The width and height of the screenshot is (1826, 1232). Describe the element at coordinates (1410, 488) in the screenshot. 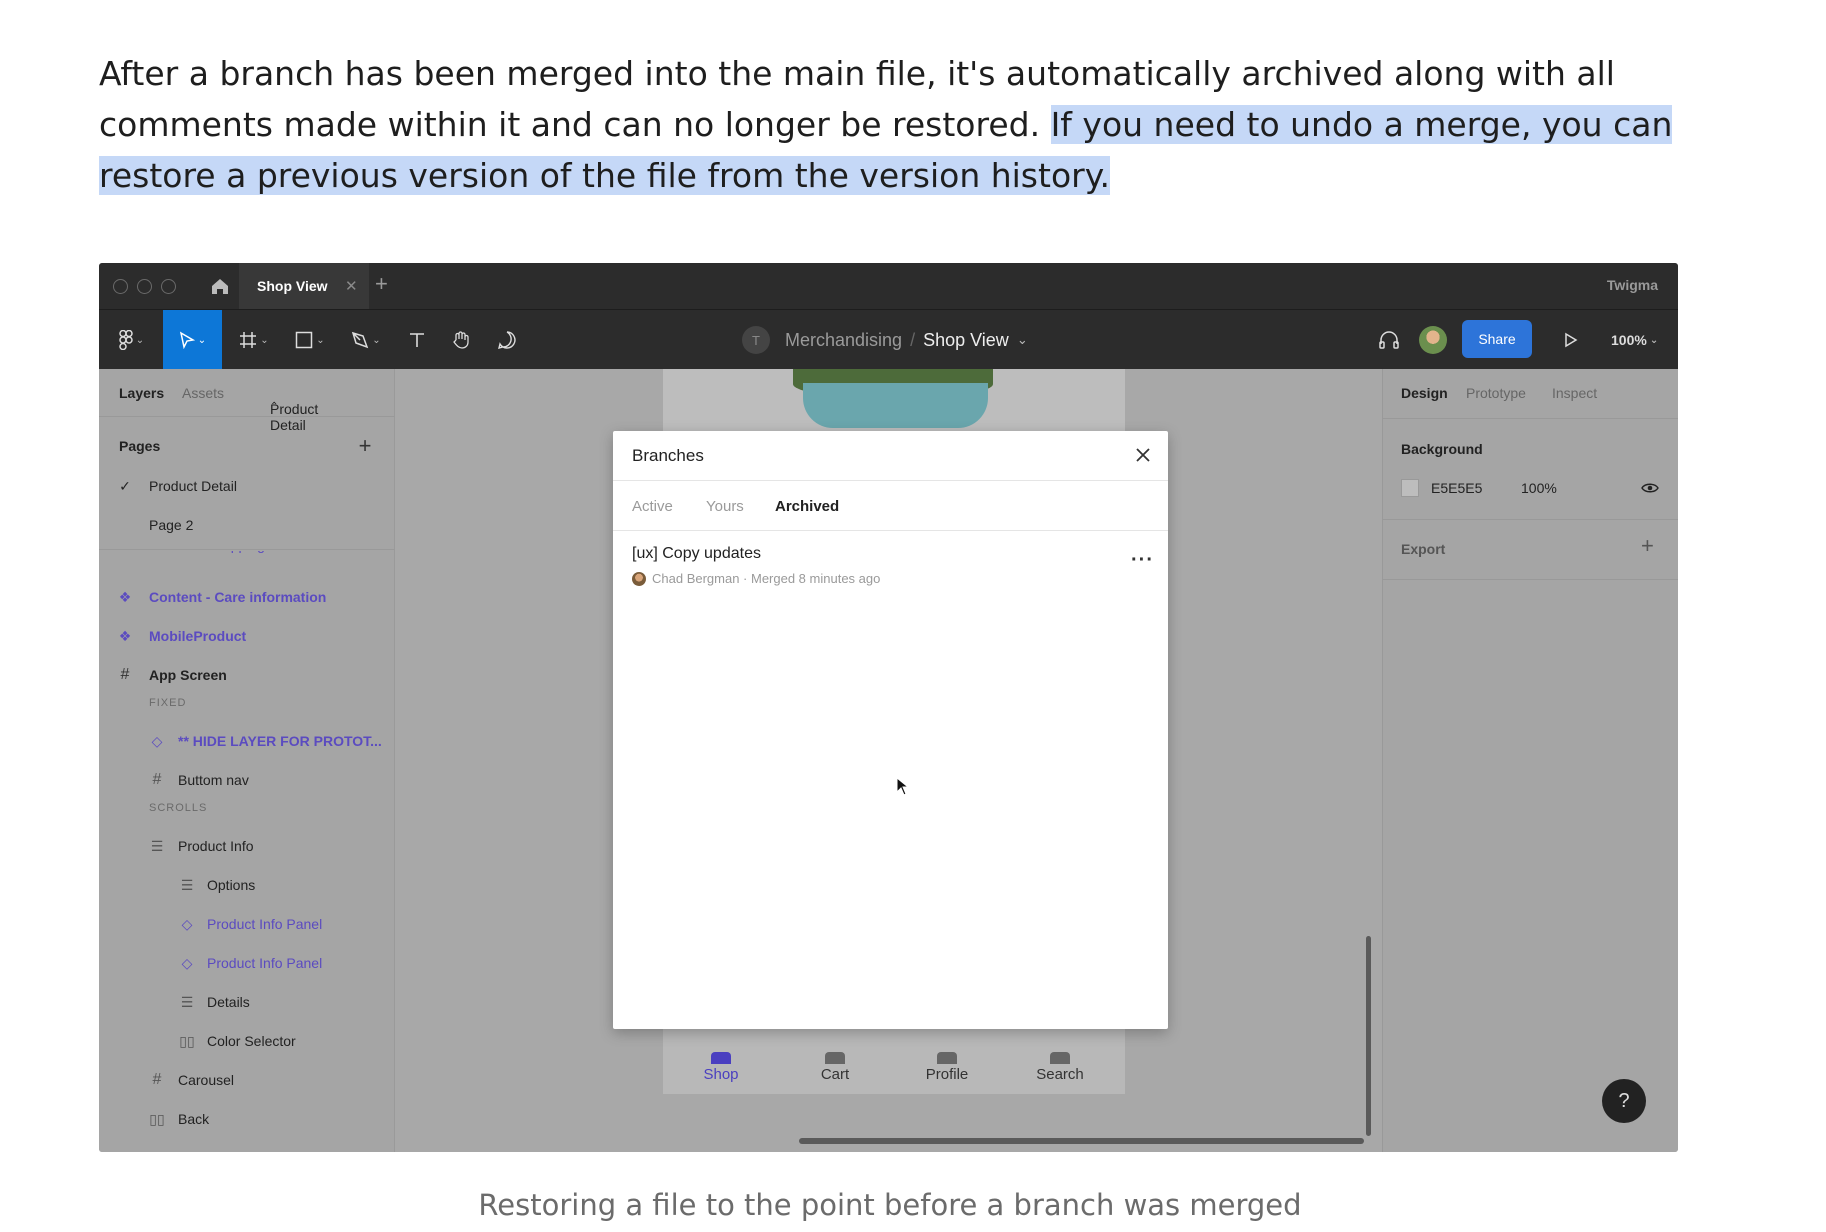

I see `bg-color-swatch` at that location.